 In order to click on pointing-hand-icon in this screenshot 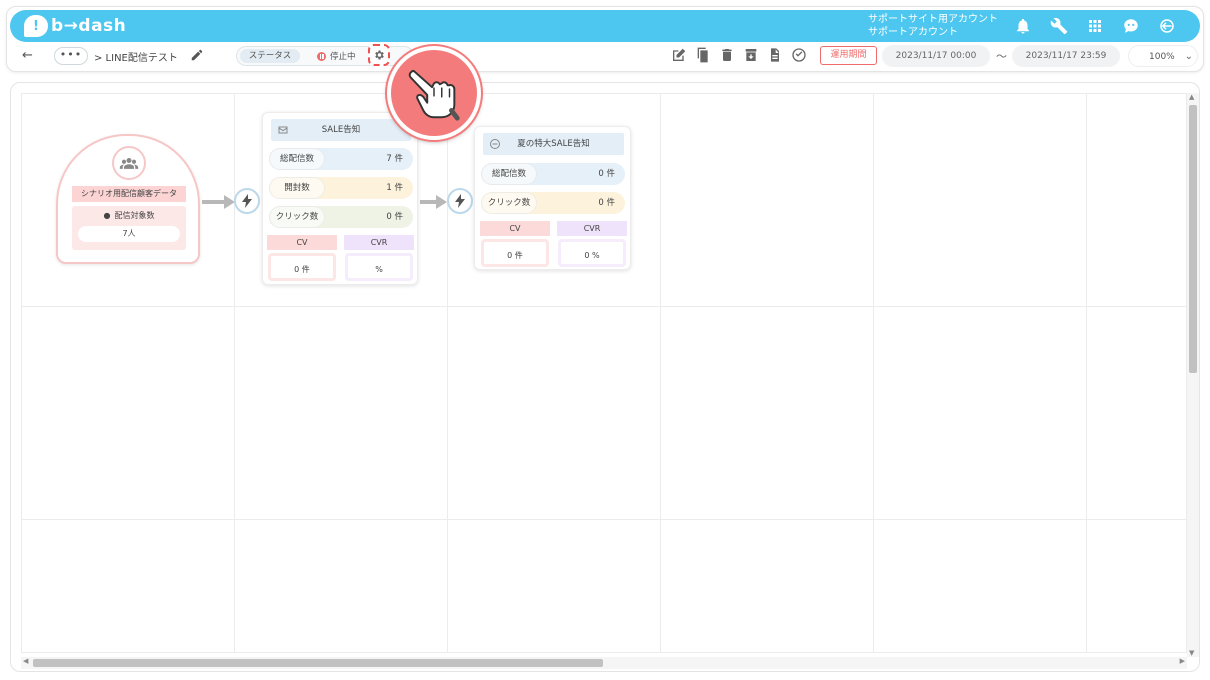, I will do `click(434, 93)`.